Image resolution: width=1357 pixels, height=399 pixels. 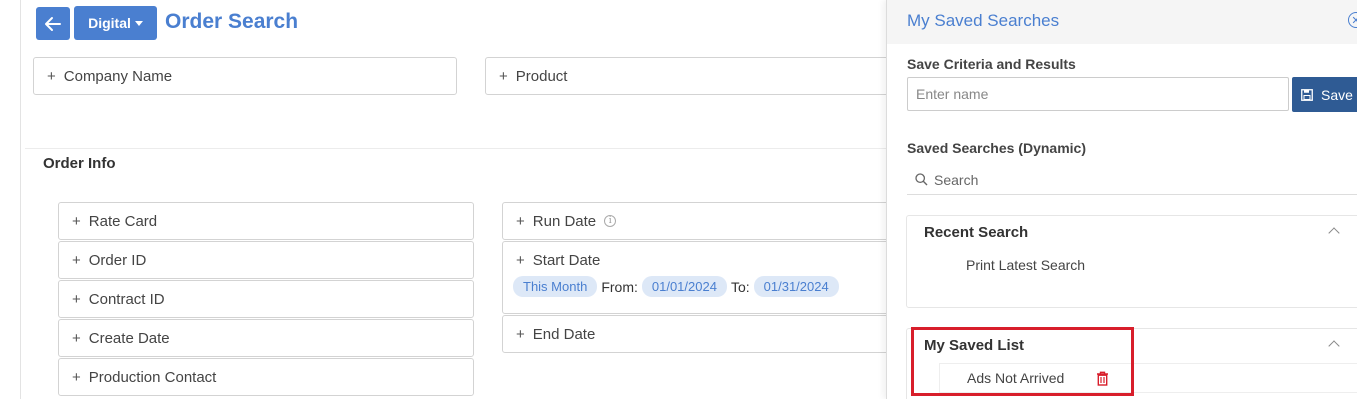 What do you see at coordinates (129, 338) in the screenshot?
I see `create-date-label: Create Date` at bounding box center [129, 338].